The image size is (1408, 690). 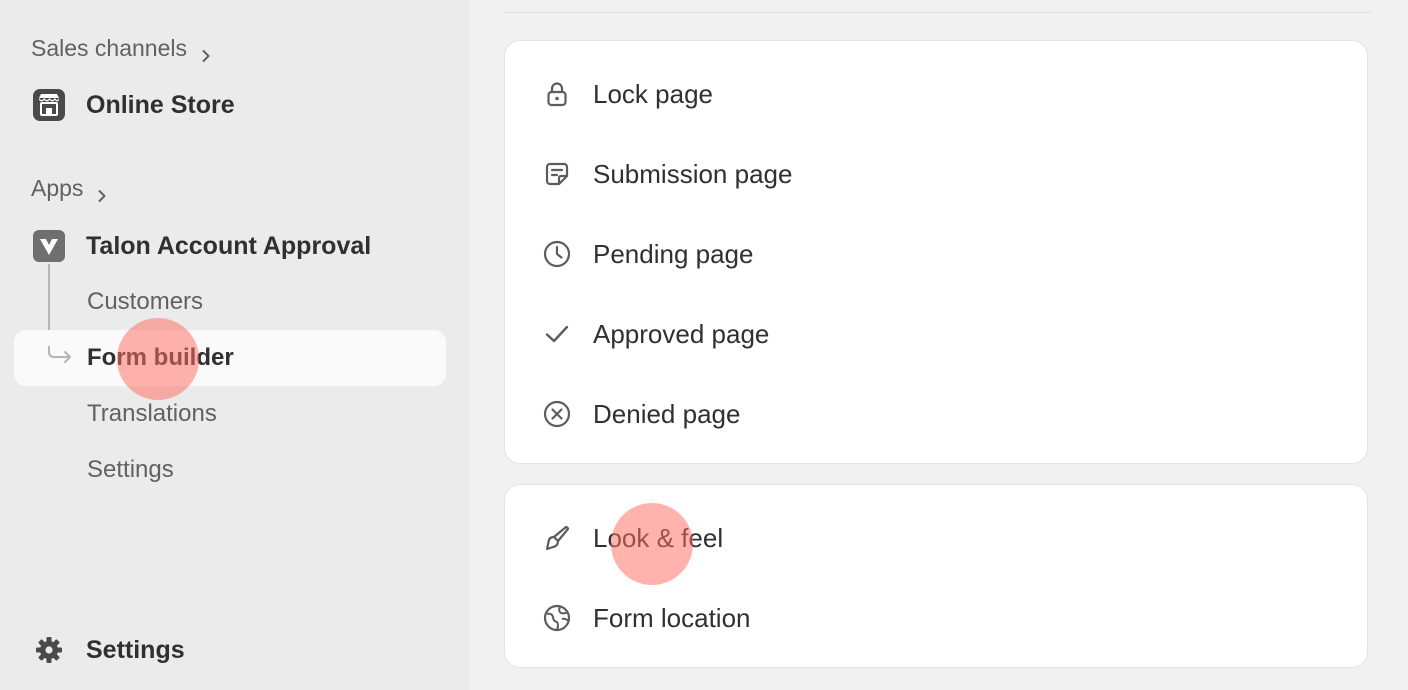 I want to click on sales-channels-link: Sales channels, so click(x=122, y=48).